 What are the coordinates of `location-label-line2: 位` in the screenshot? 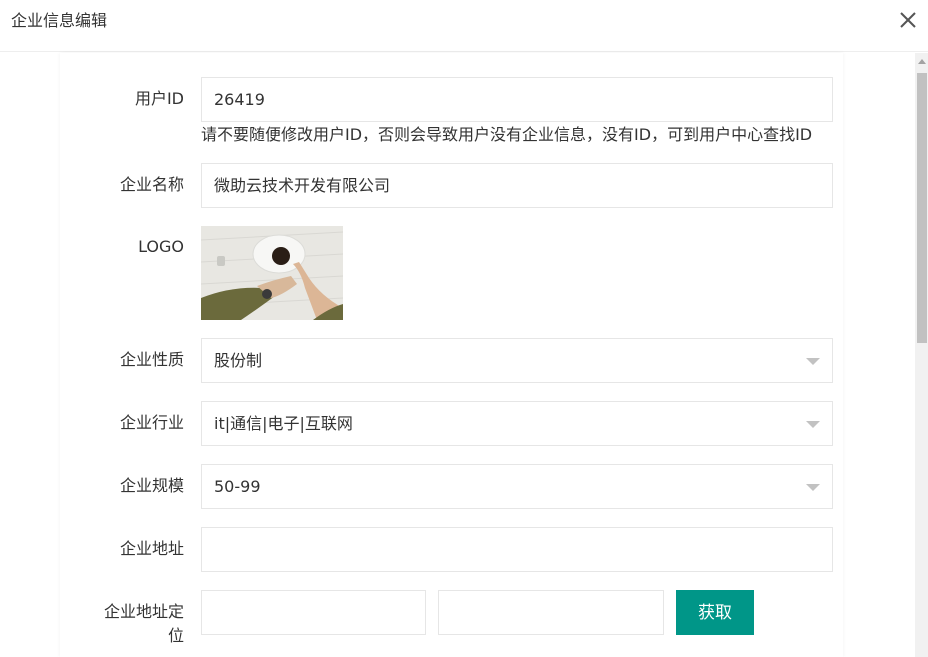 It's located at (175, 635).